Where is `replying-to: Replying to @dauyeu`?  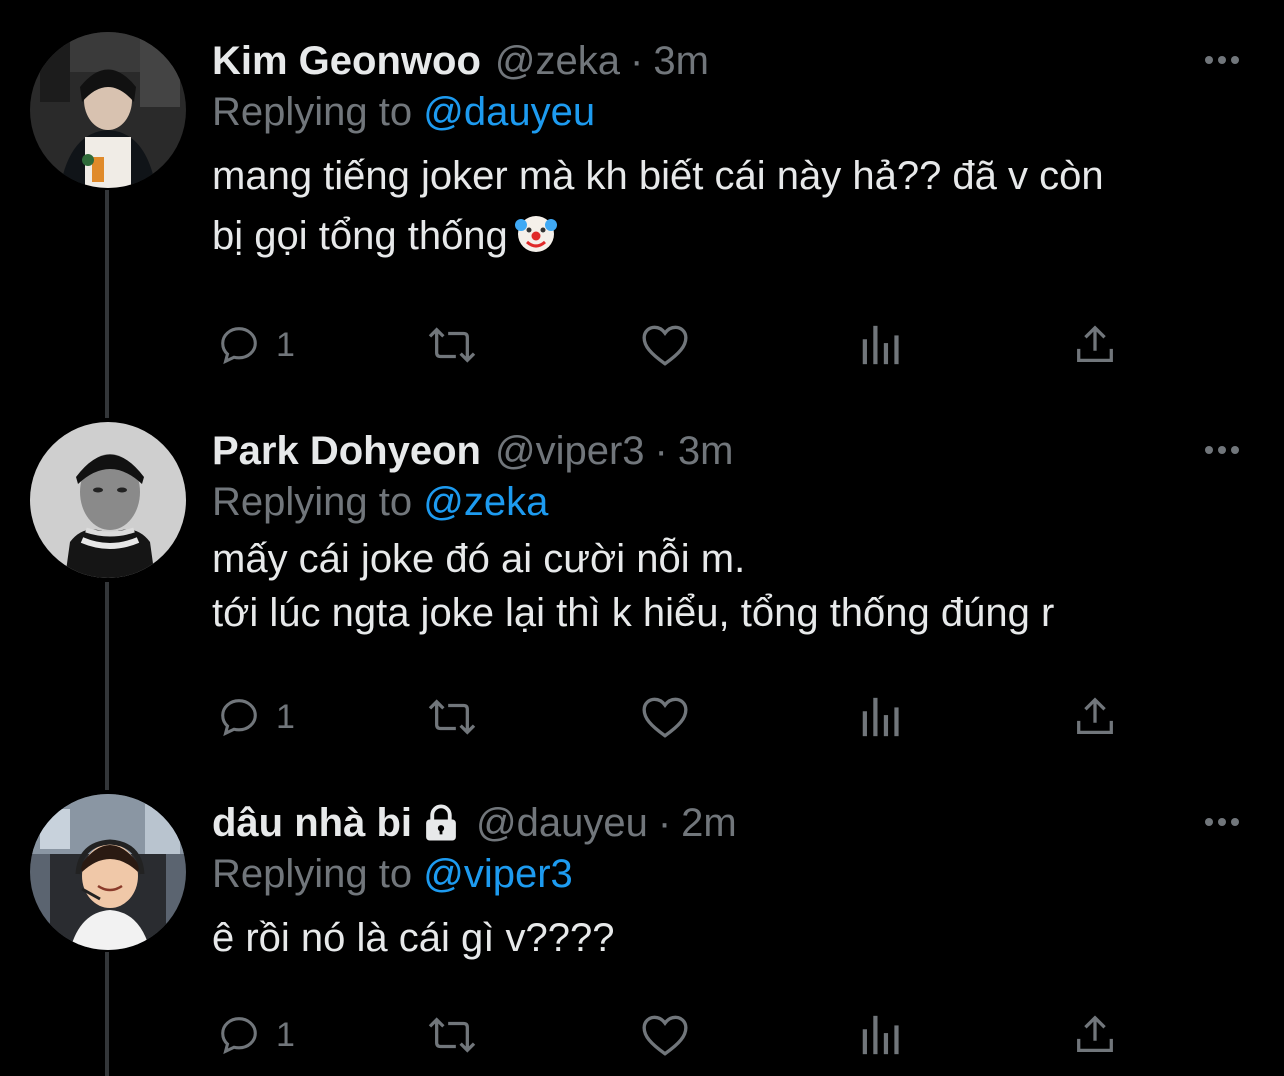
replying-to: Replying to @dauyeu is located at coordinates (728, 112).